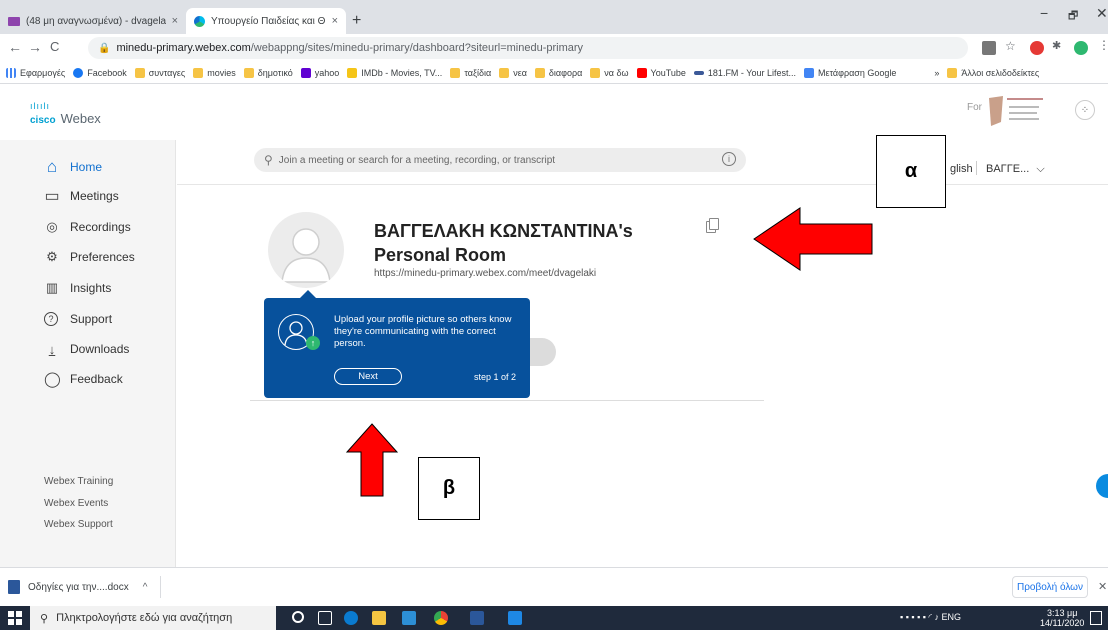 The height and width of the screenshot is (630, 1108). I want to click on sidebar-item-home: ⌂ Home, so click(73, 167).